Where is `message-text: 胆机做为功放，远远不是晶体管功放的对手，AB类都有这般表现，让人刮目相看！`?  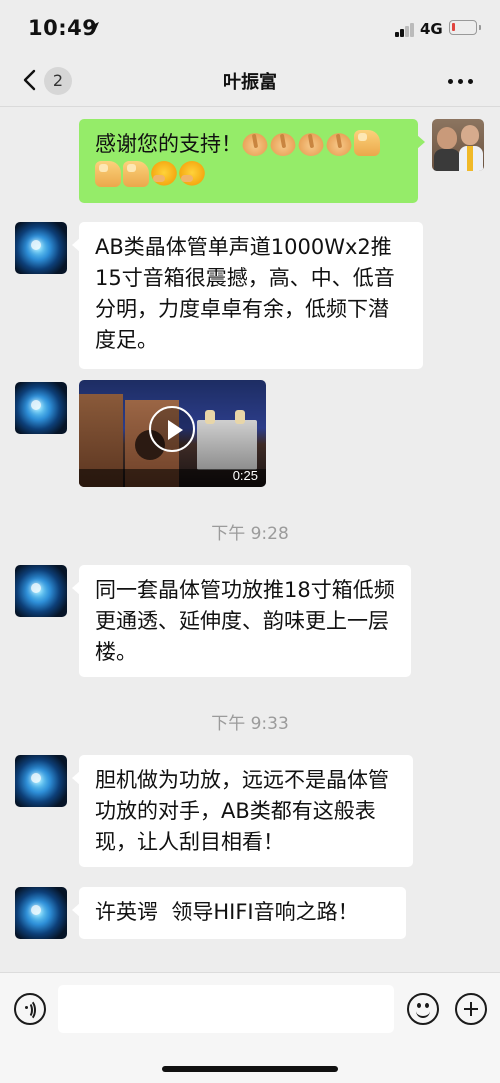 message-text: 胆机做为功放，远远不是晶体管功放的对手，AB类都有这般表现，让人刮目相看！ is located at coordinates (242, 811).